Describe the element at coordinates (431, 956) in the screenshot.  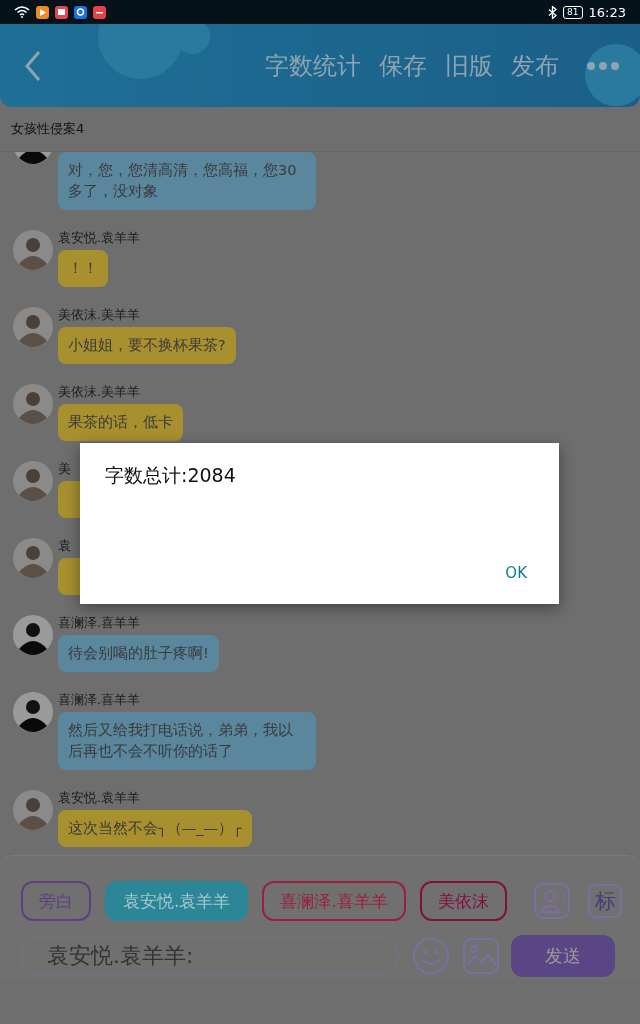
I see `emoji-icon` at that location.